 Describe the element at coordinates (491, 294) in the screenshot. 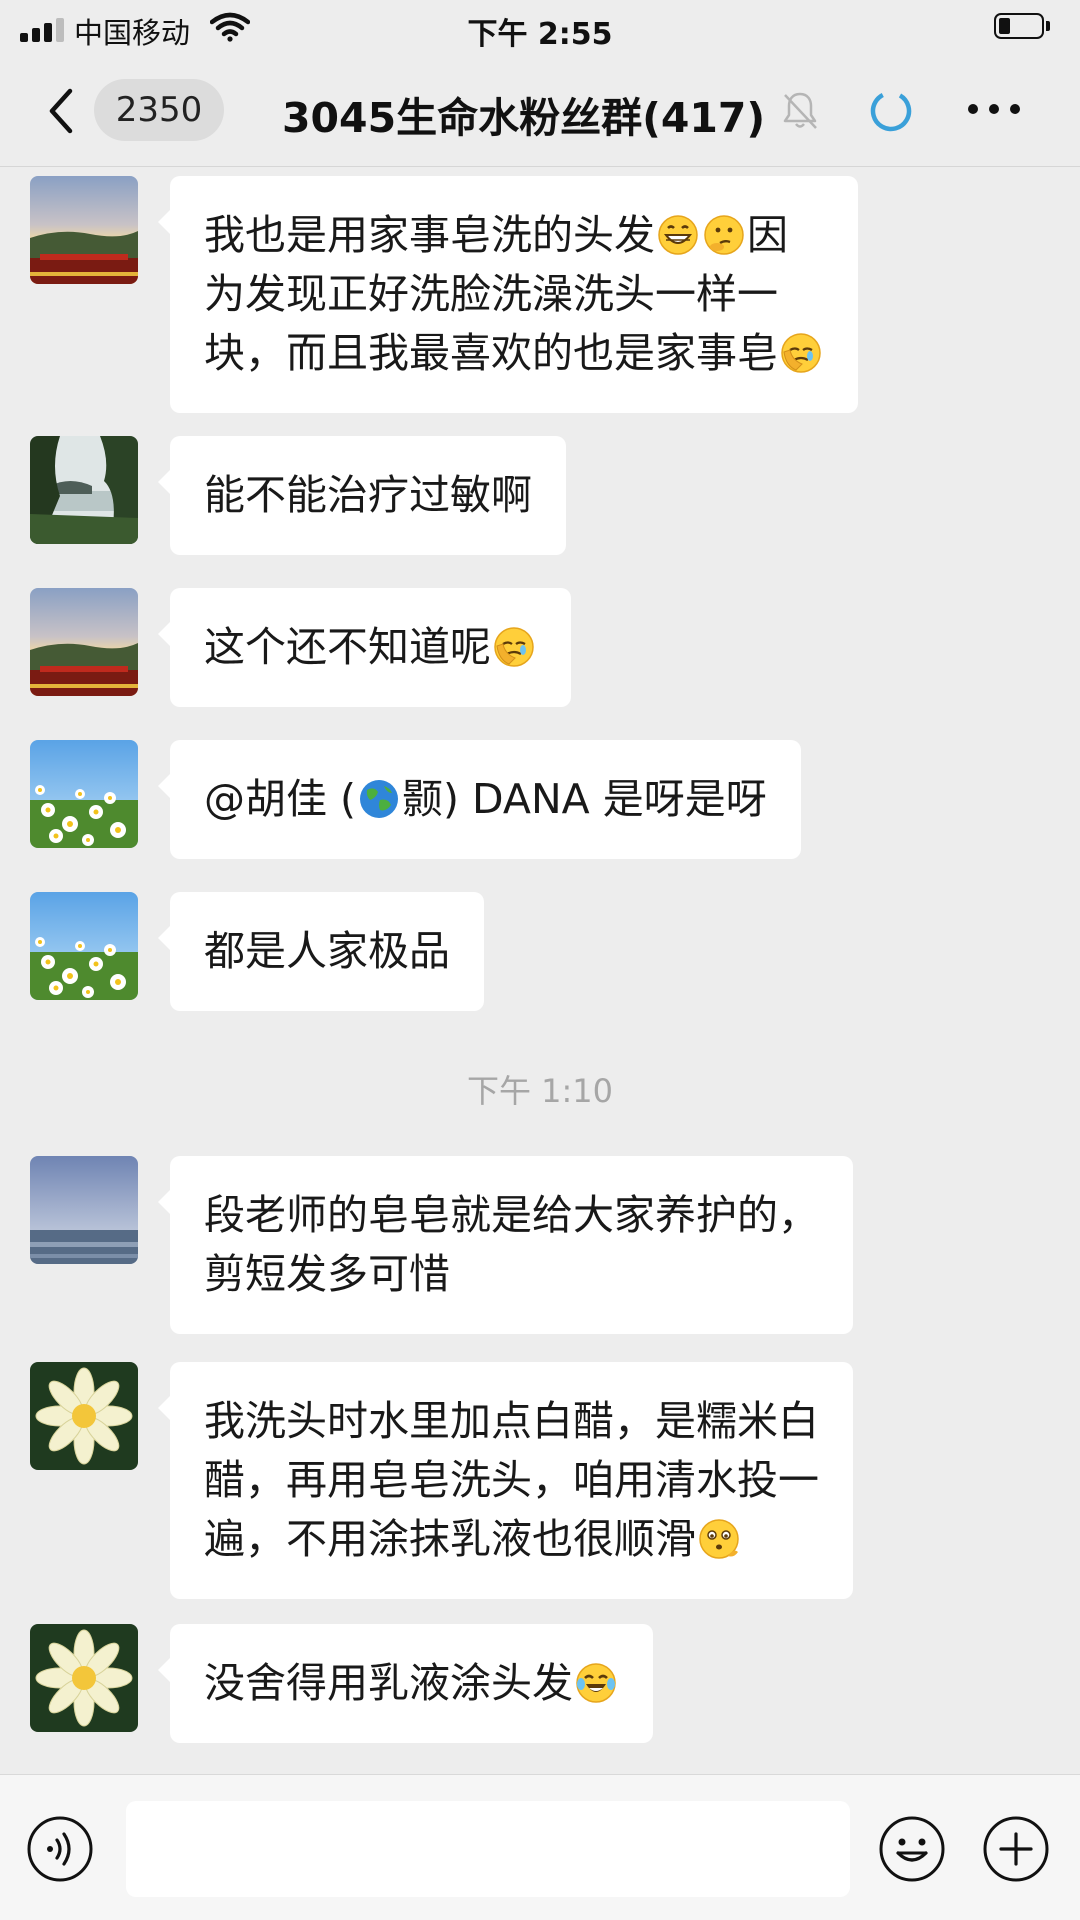

I see `message-text: 为发现正好洗脸洗澡洗头一样一` at that location.